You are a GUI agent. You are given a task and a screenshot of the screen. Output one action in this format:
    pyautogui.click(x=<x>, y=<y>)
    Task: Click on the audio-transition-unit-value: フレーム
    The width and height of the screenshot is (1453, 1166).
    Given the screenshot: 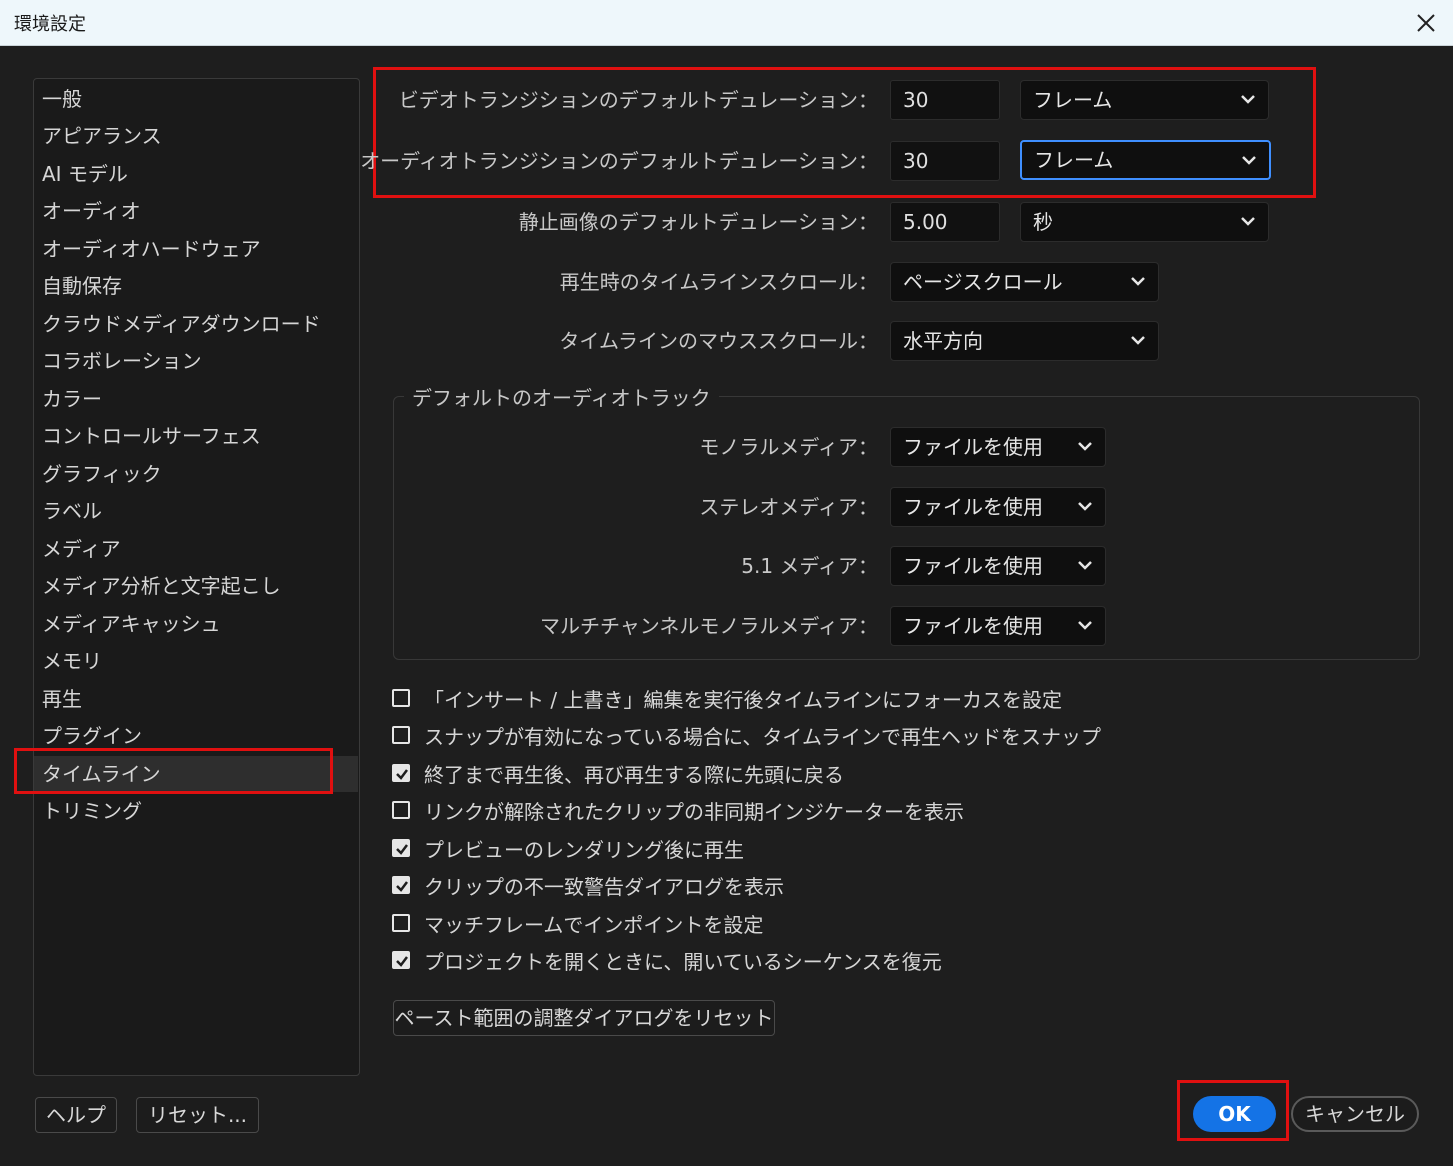 What is the action you would take?
    pyautogui.click(x=1074, y=160)
    